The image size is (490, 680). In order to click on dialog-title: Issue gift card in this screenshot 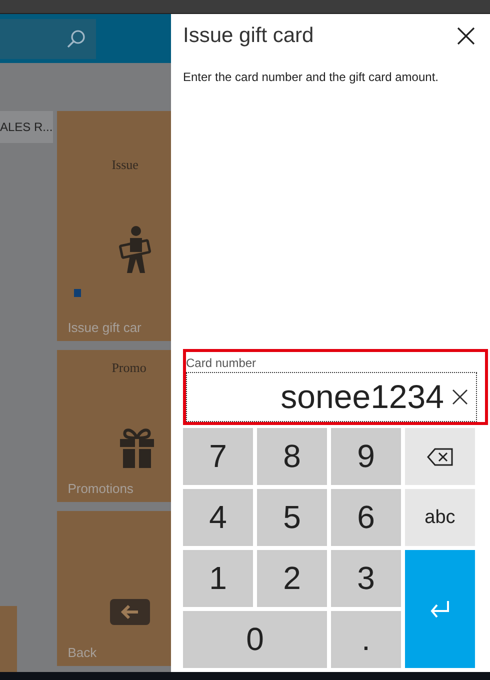, I will do `click(248, 36)`.